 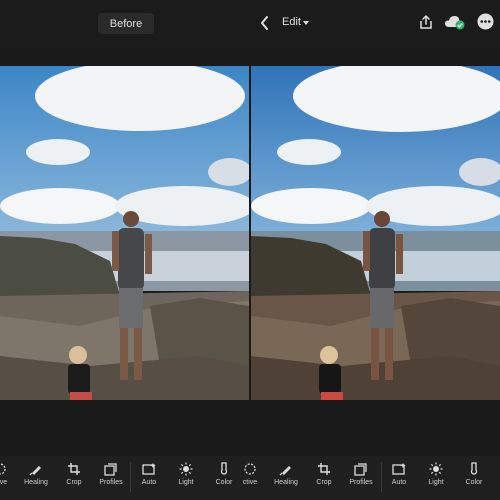 I want to click on caret-down-icon, so click(x=306, y=23).